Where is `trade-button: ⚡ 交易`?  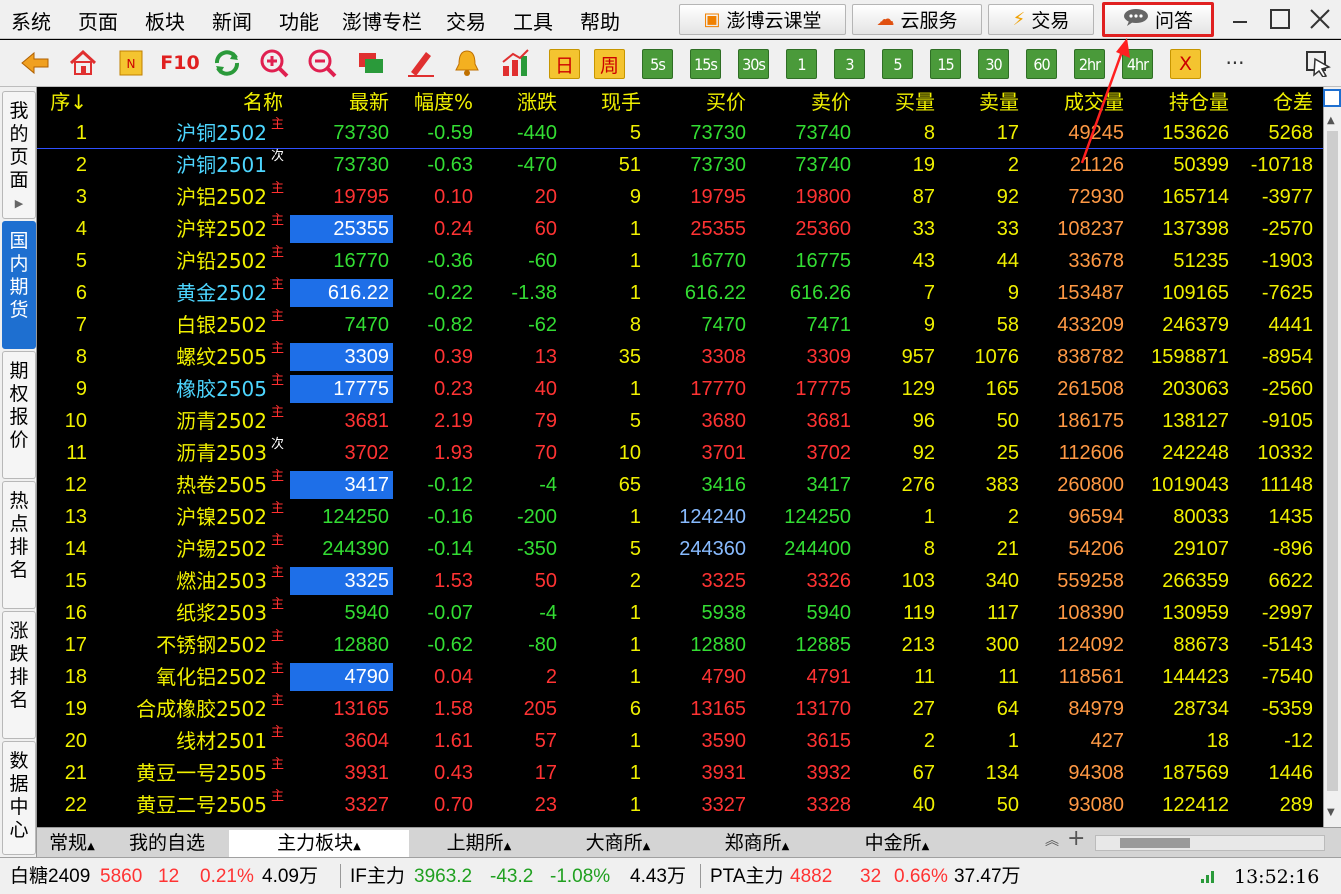
trade-button: ⚡ 交易 is located at coordinates (1041, 19).